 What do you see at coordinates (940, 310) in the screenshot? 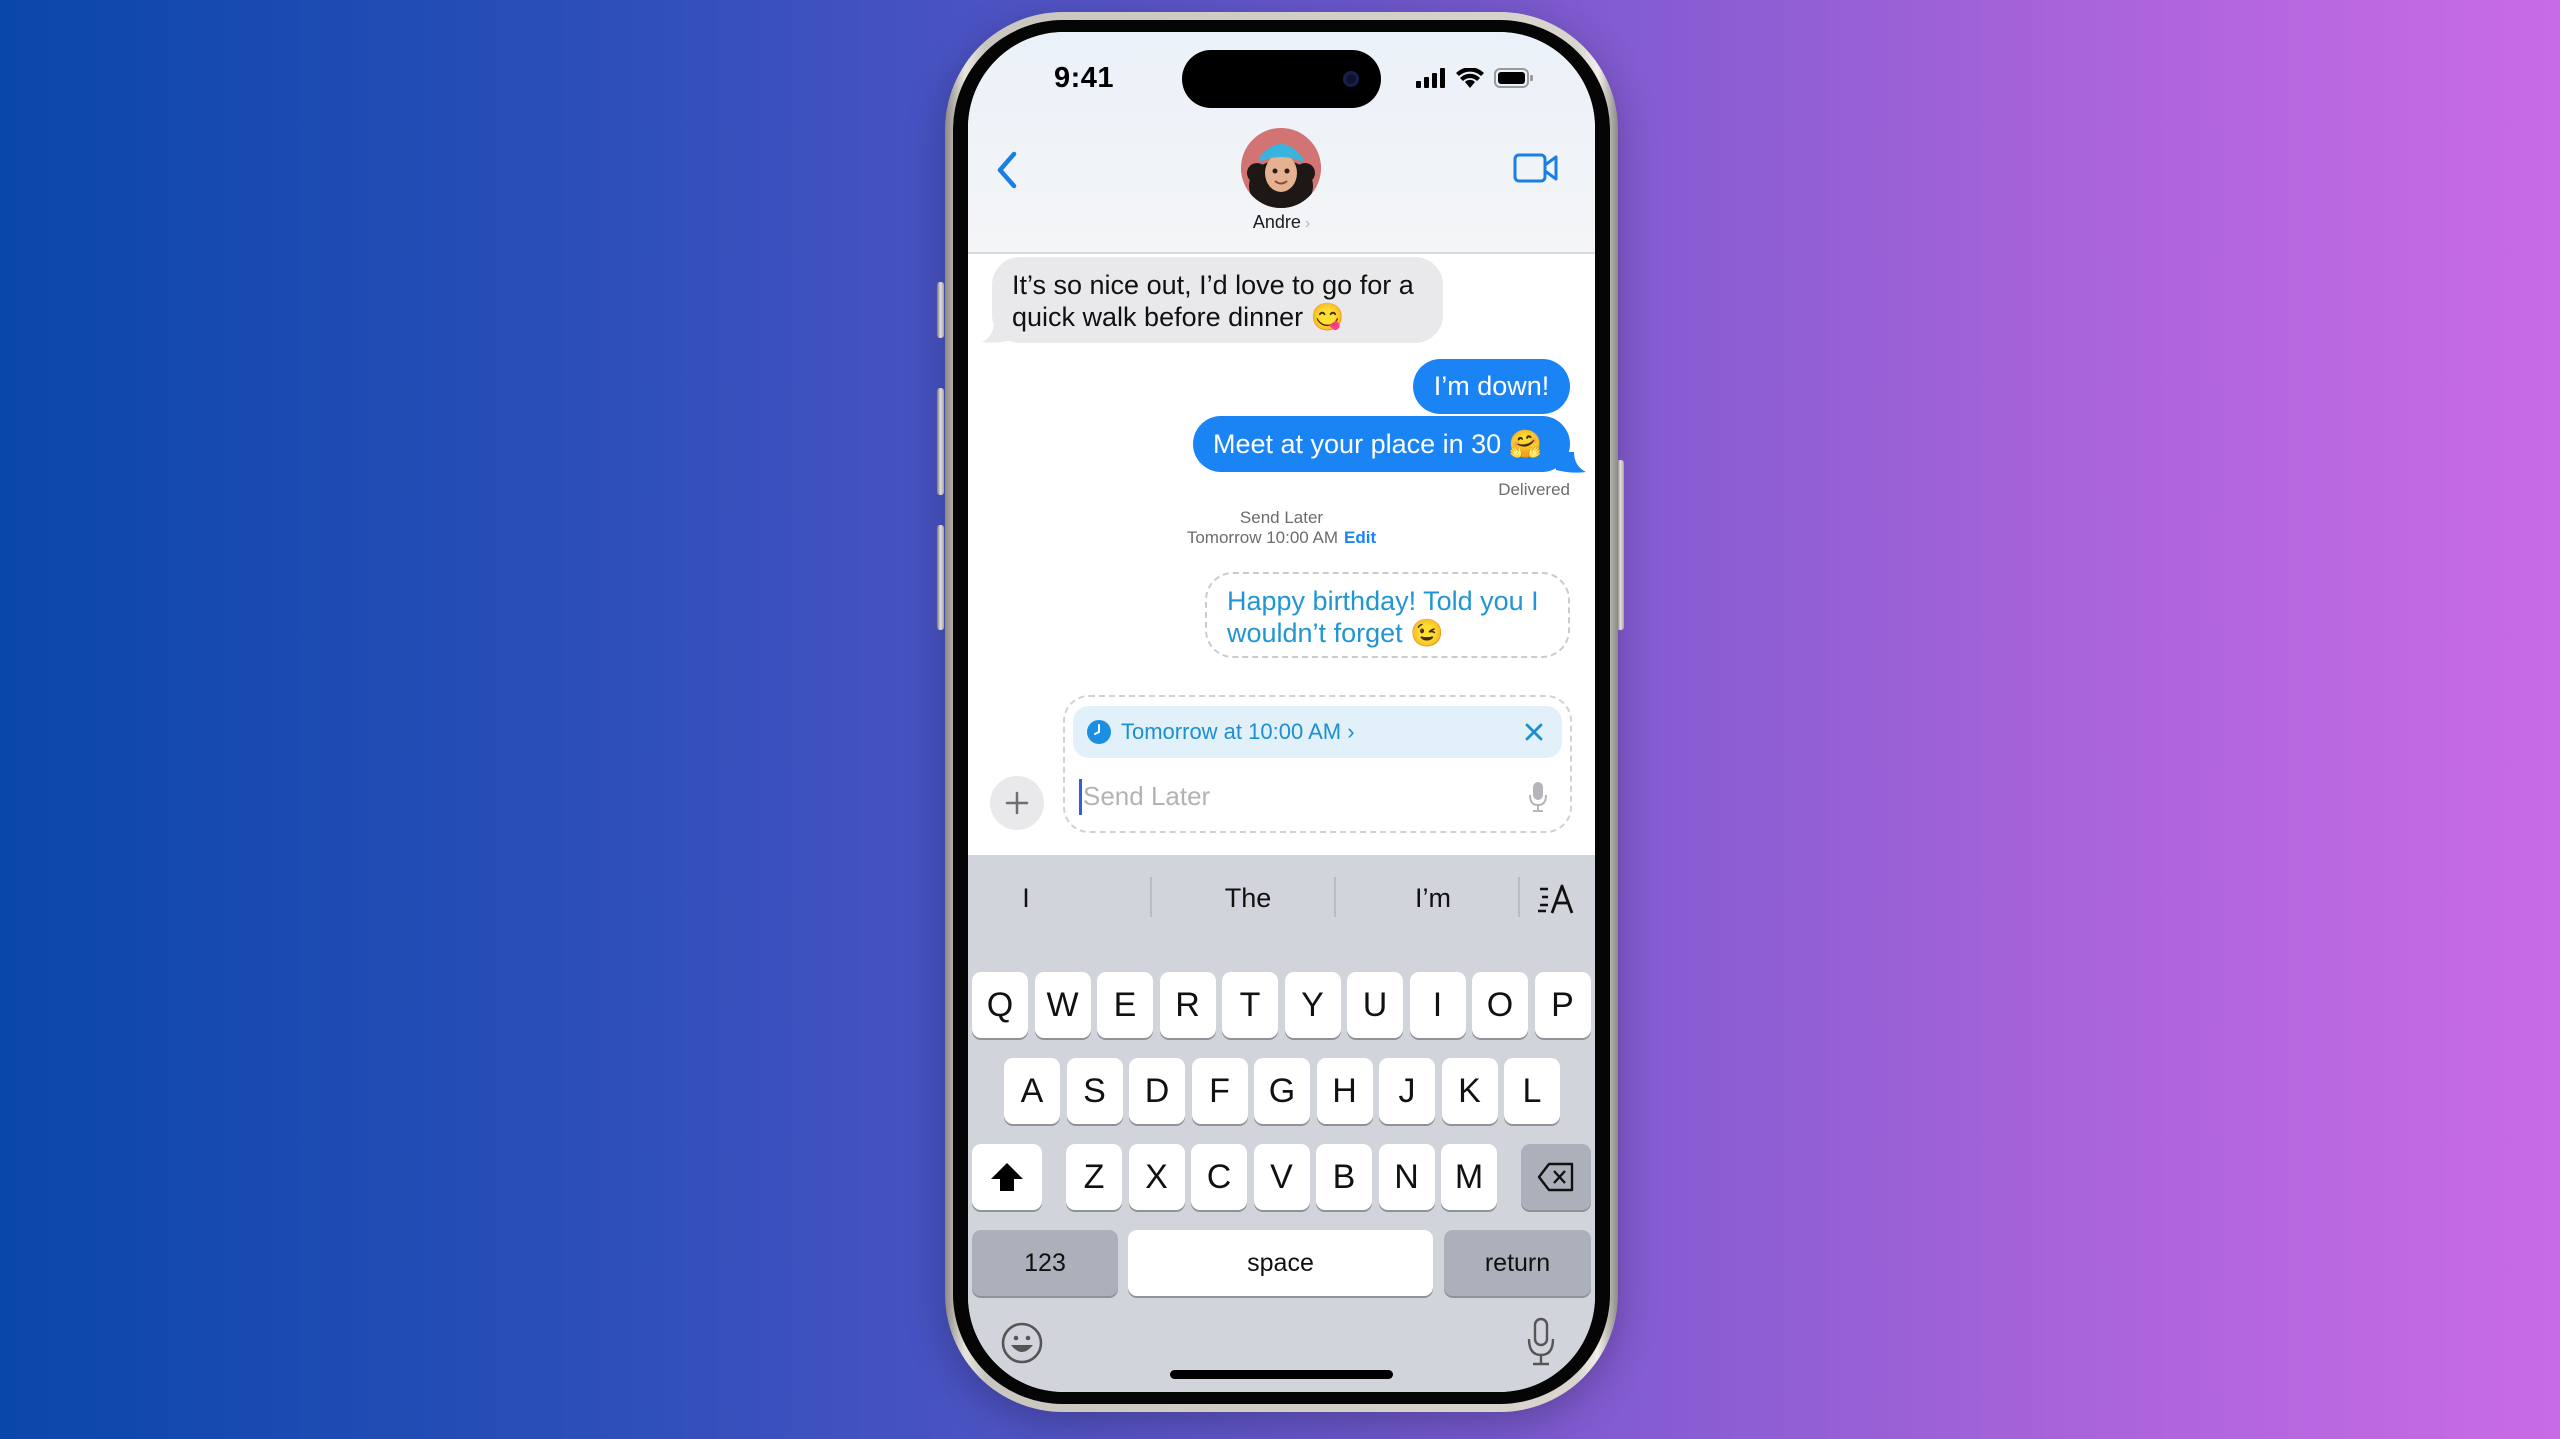
I see `action-button` at bounding box center [940, 310].